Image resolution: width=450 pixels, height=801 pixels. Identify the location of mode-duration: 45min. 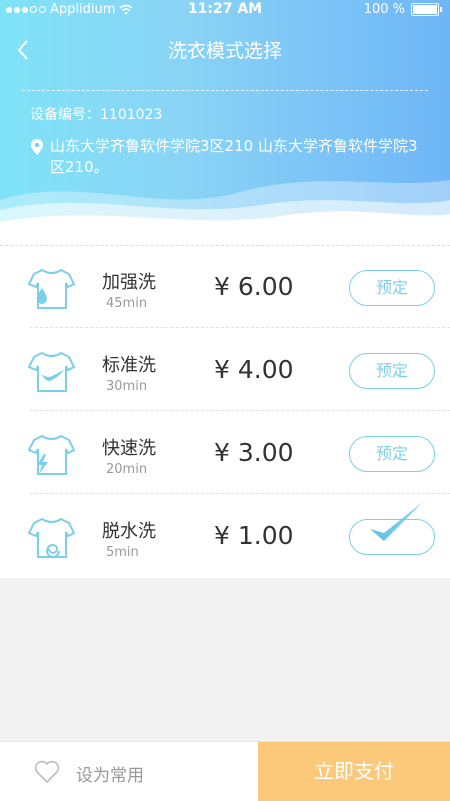
(127, 303).